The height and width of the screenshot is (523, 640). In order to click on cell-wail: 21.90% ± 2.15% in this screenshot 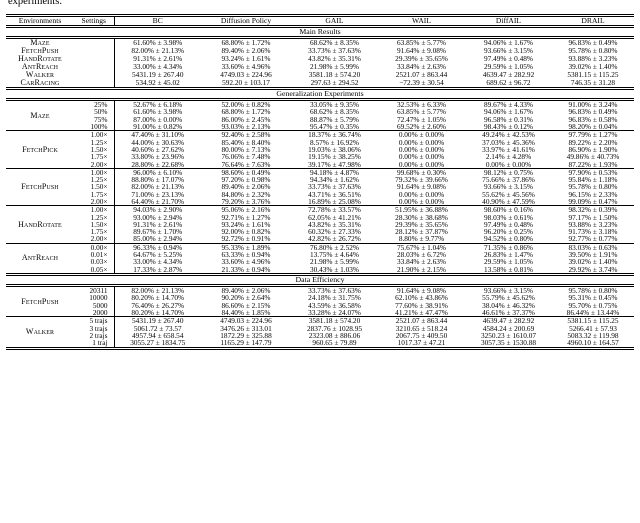, I will do `click(421, 269)`.